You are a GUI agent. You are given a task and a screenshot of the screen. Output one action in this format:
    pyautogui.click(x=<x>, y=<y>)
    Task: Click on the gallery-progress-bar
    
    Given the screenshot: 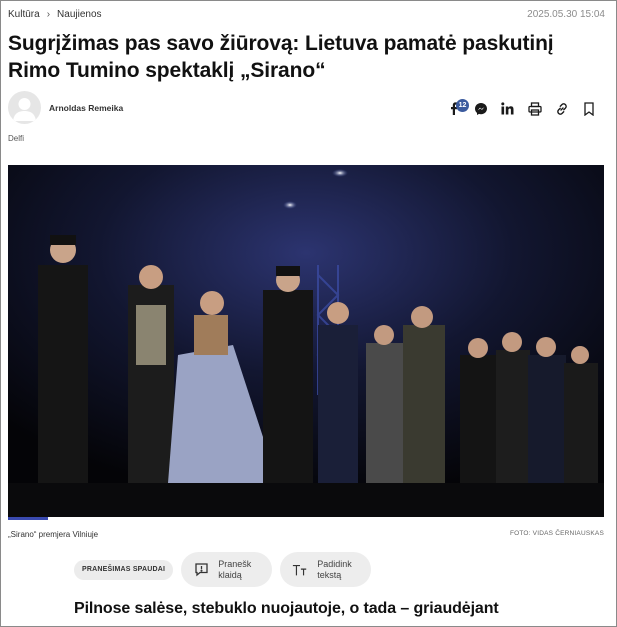 What is the action you would take?
    pyautogui.click(x=28, y=518)
    